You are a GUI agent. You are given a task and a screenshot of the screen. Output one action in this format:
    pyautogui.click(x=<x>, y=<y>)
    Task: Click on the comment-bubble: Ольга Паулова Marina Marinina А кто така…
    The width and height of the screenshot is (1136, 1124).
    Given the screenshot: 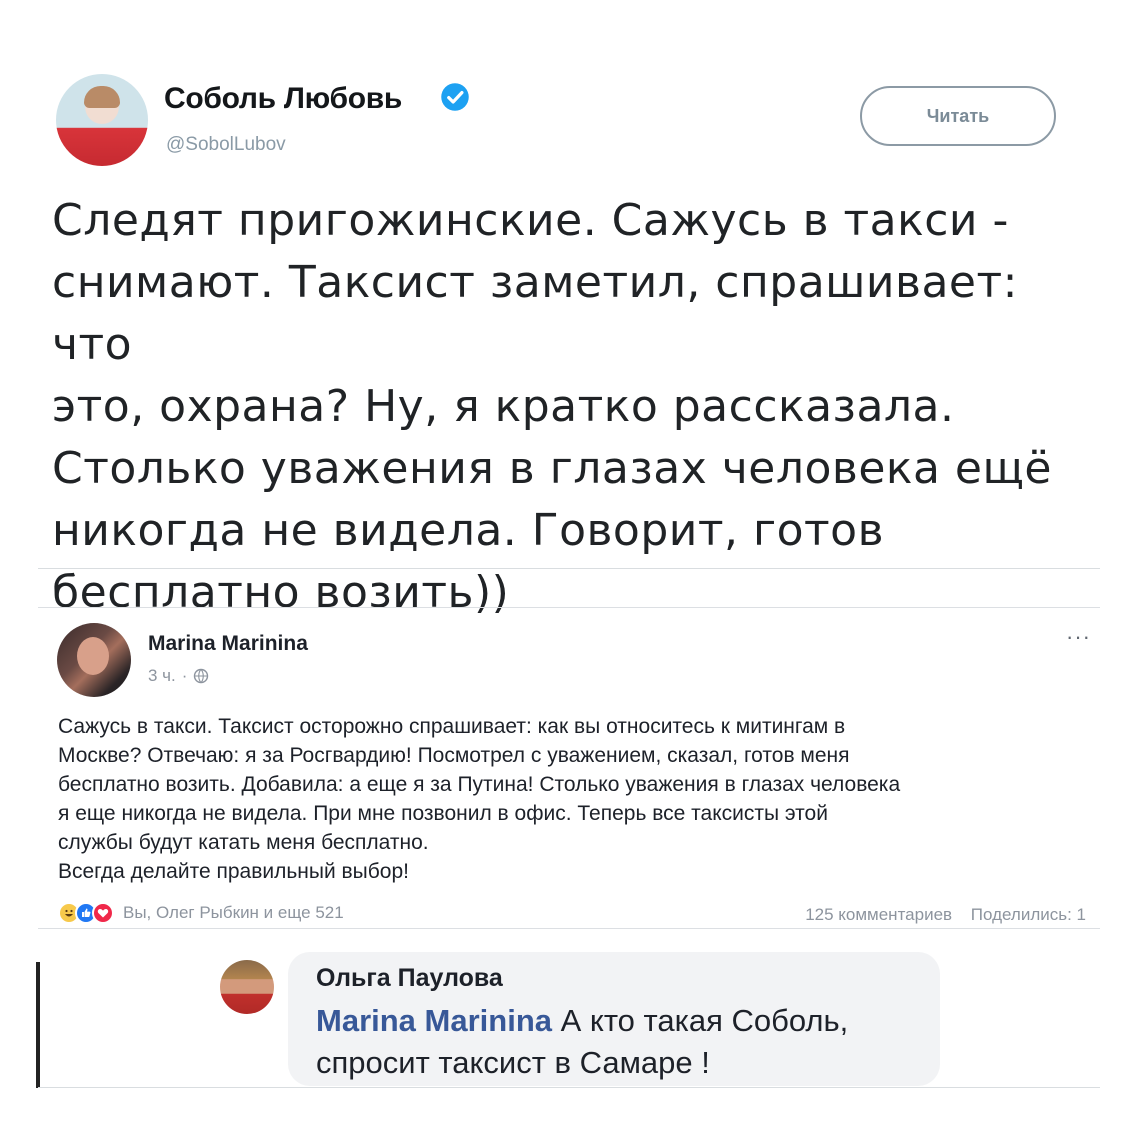 What is the action you would take?
    pyautogui.click(x=614, y=1019)
    